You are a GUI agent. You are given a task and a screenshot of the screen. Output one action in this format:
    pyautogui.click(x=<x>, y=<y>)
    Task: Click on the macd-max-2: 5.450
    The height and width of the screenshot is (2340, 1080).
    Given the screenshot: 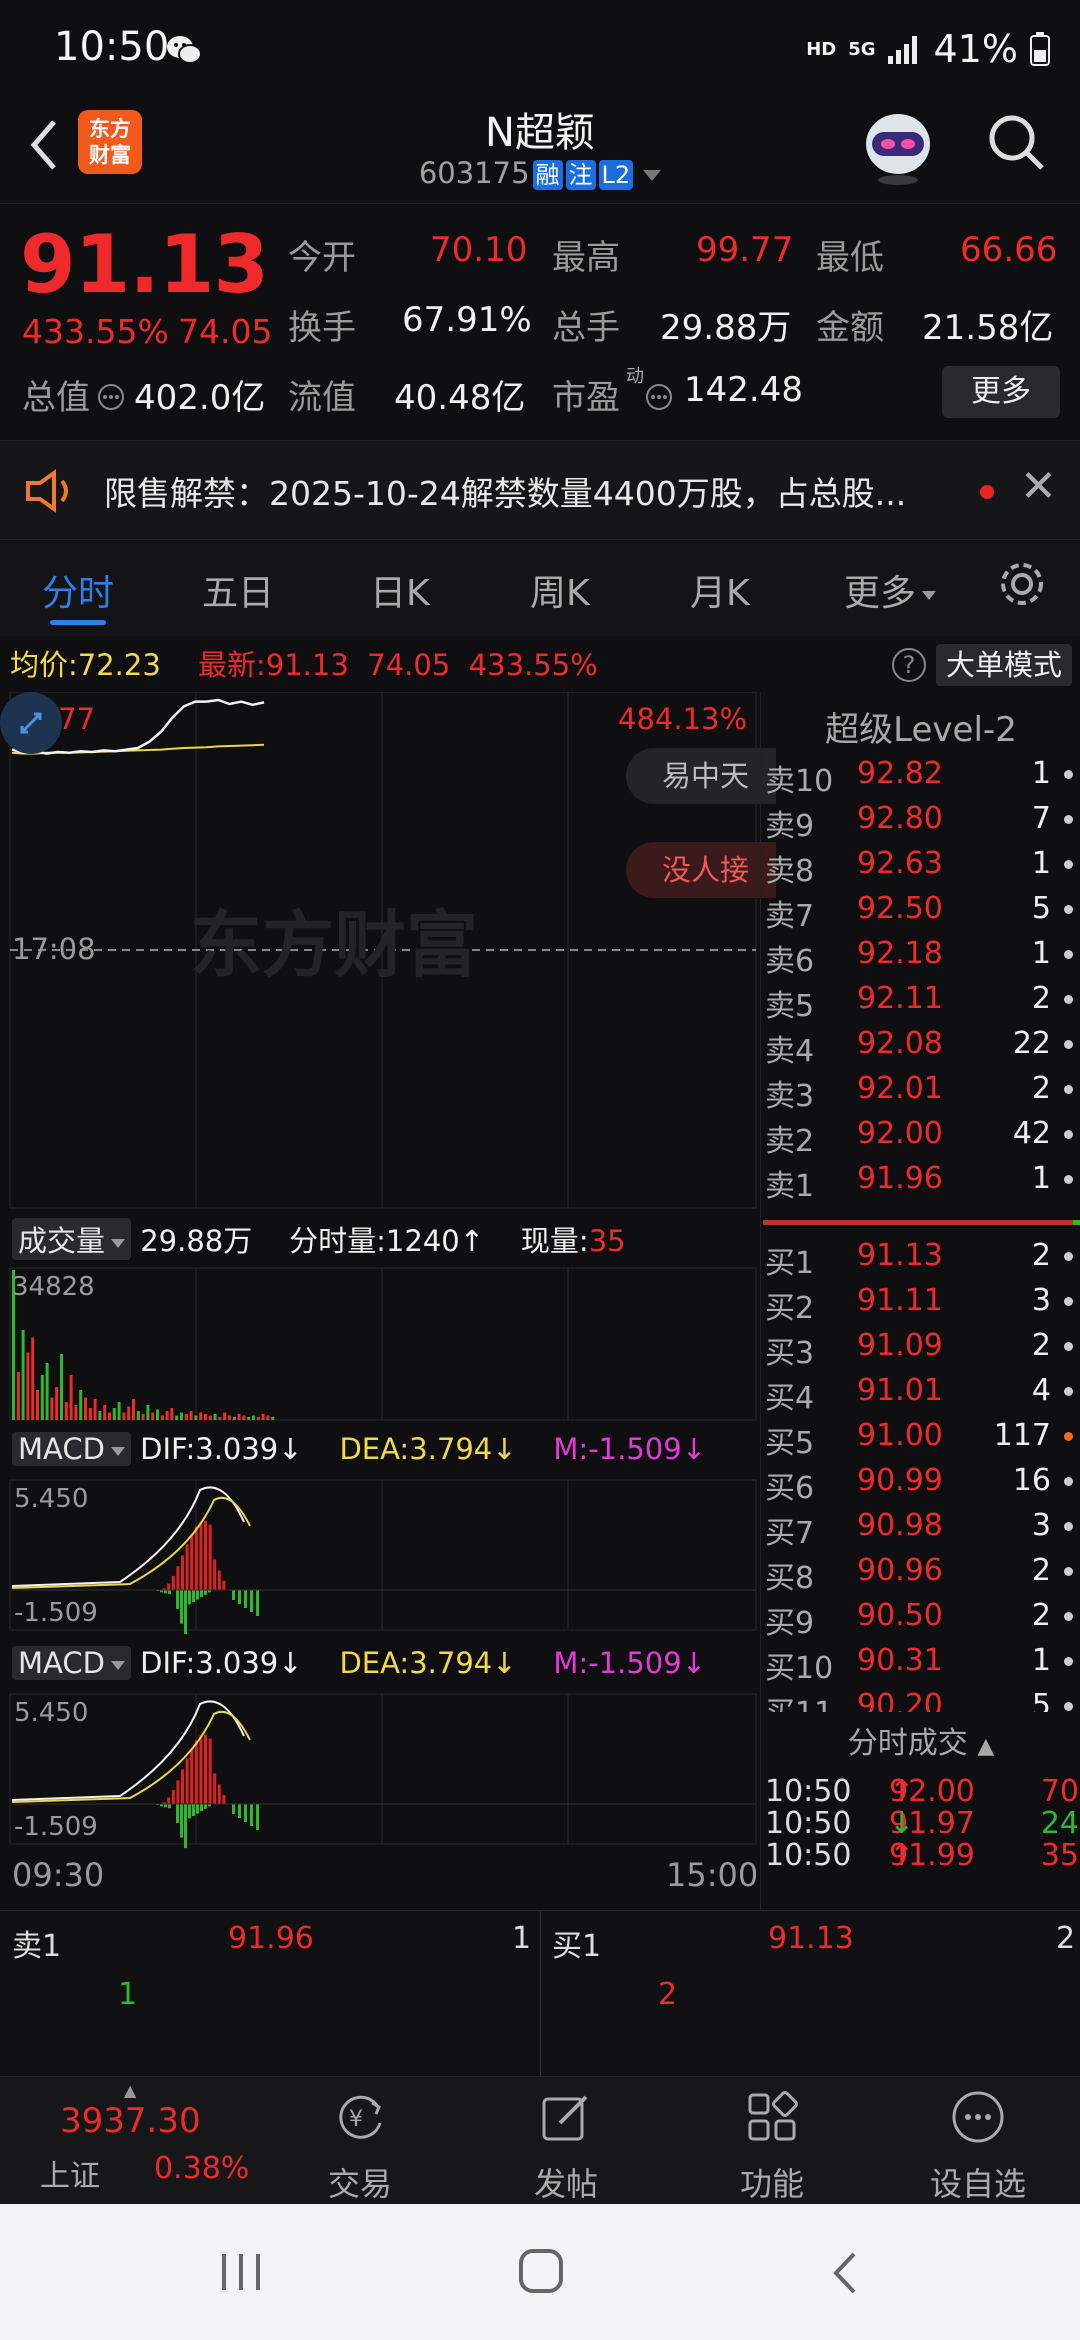 What is the action you would take?
    pyautogui.click(x=51, y=1713)
    